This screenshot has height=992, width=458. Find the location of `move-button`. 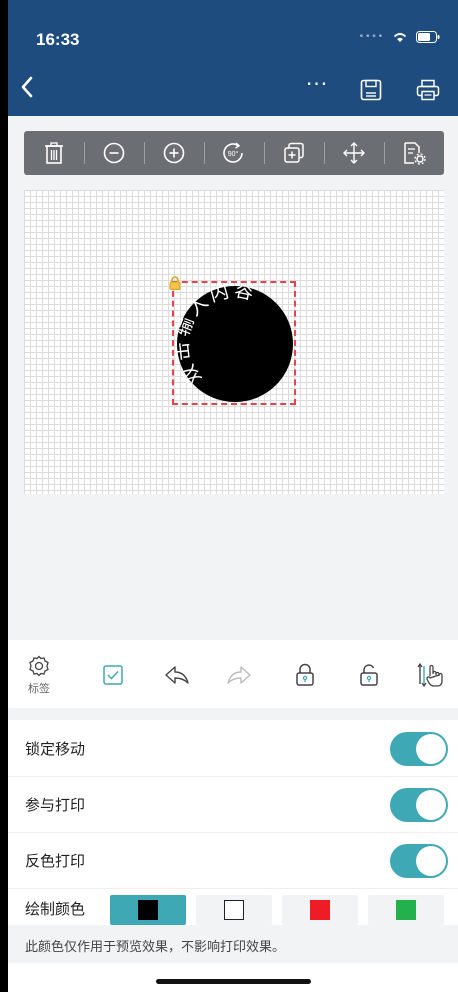

move-button is located at coordinates (354, 153).